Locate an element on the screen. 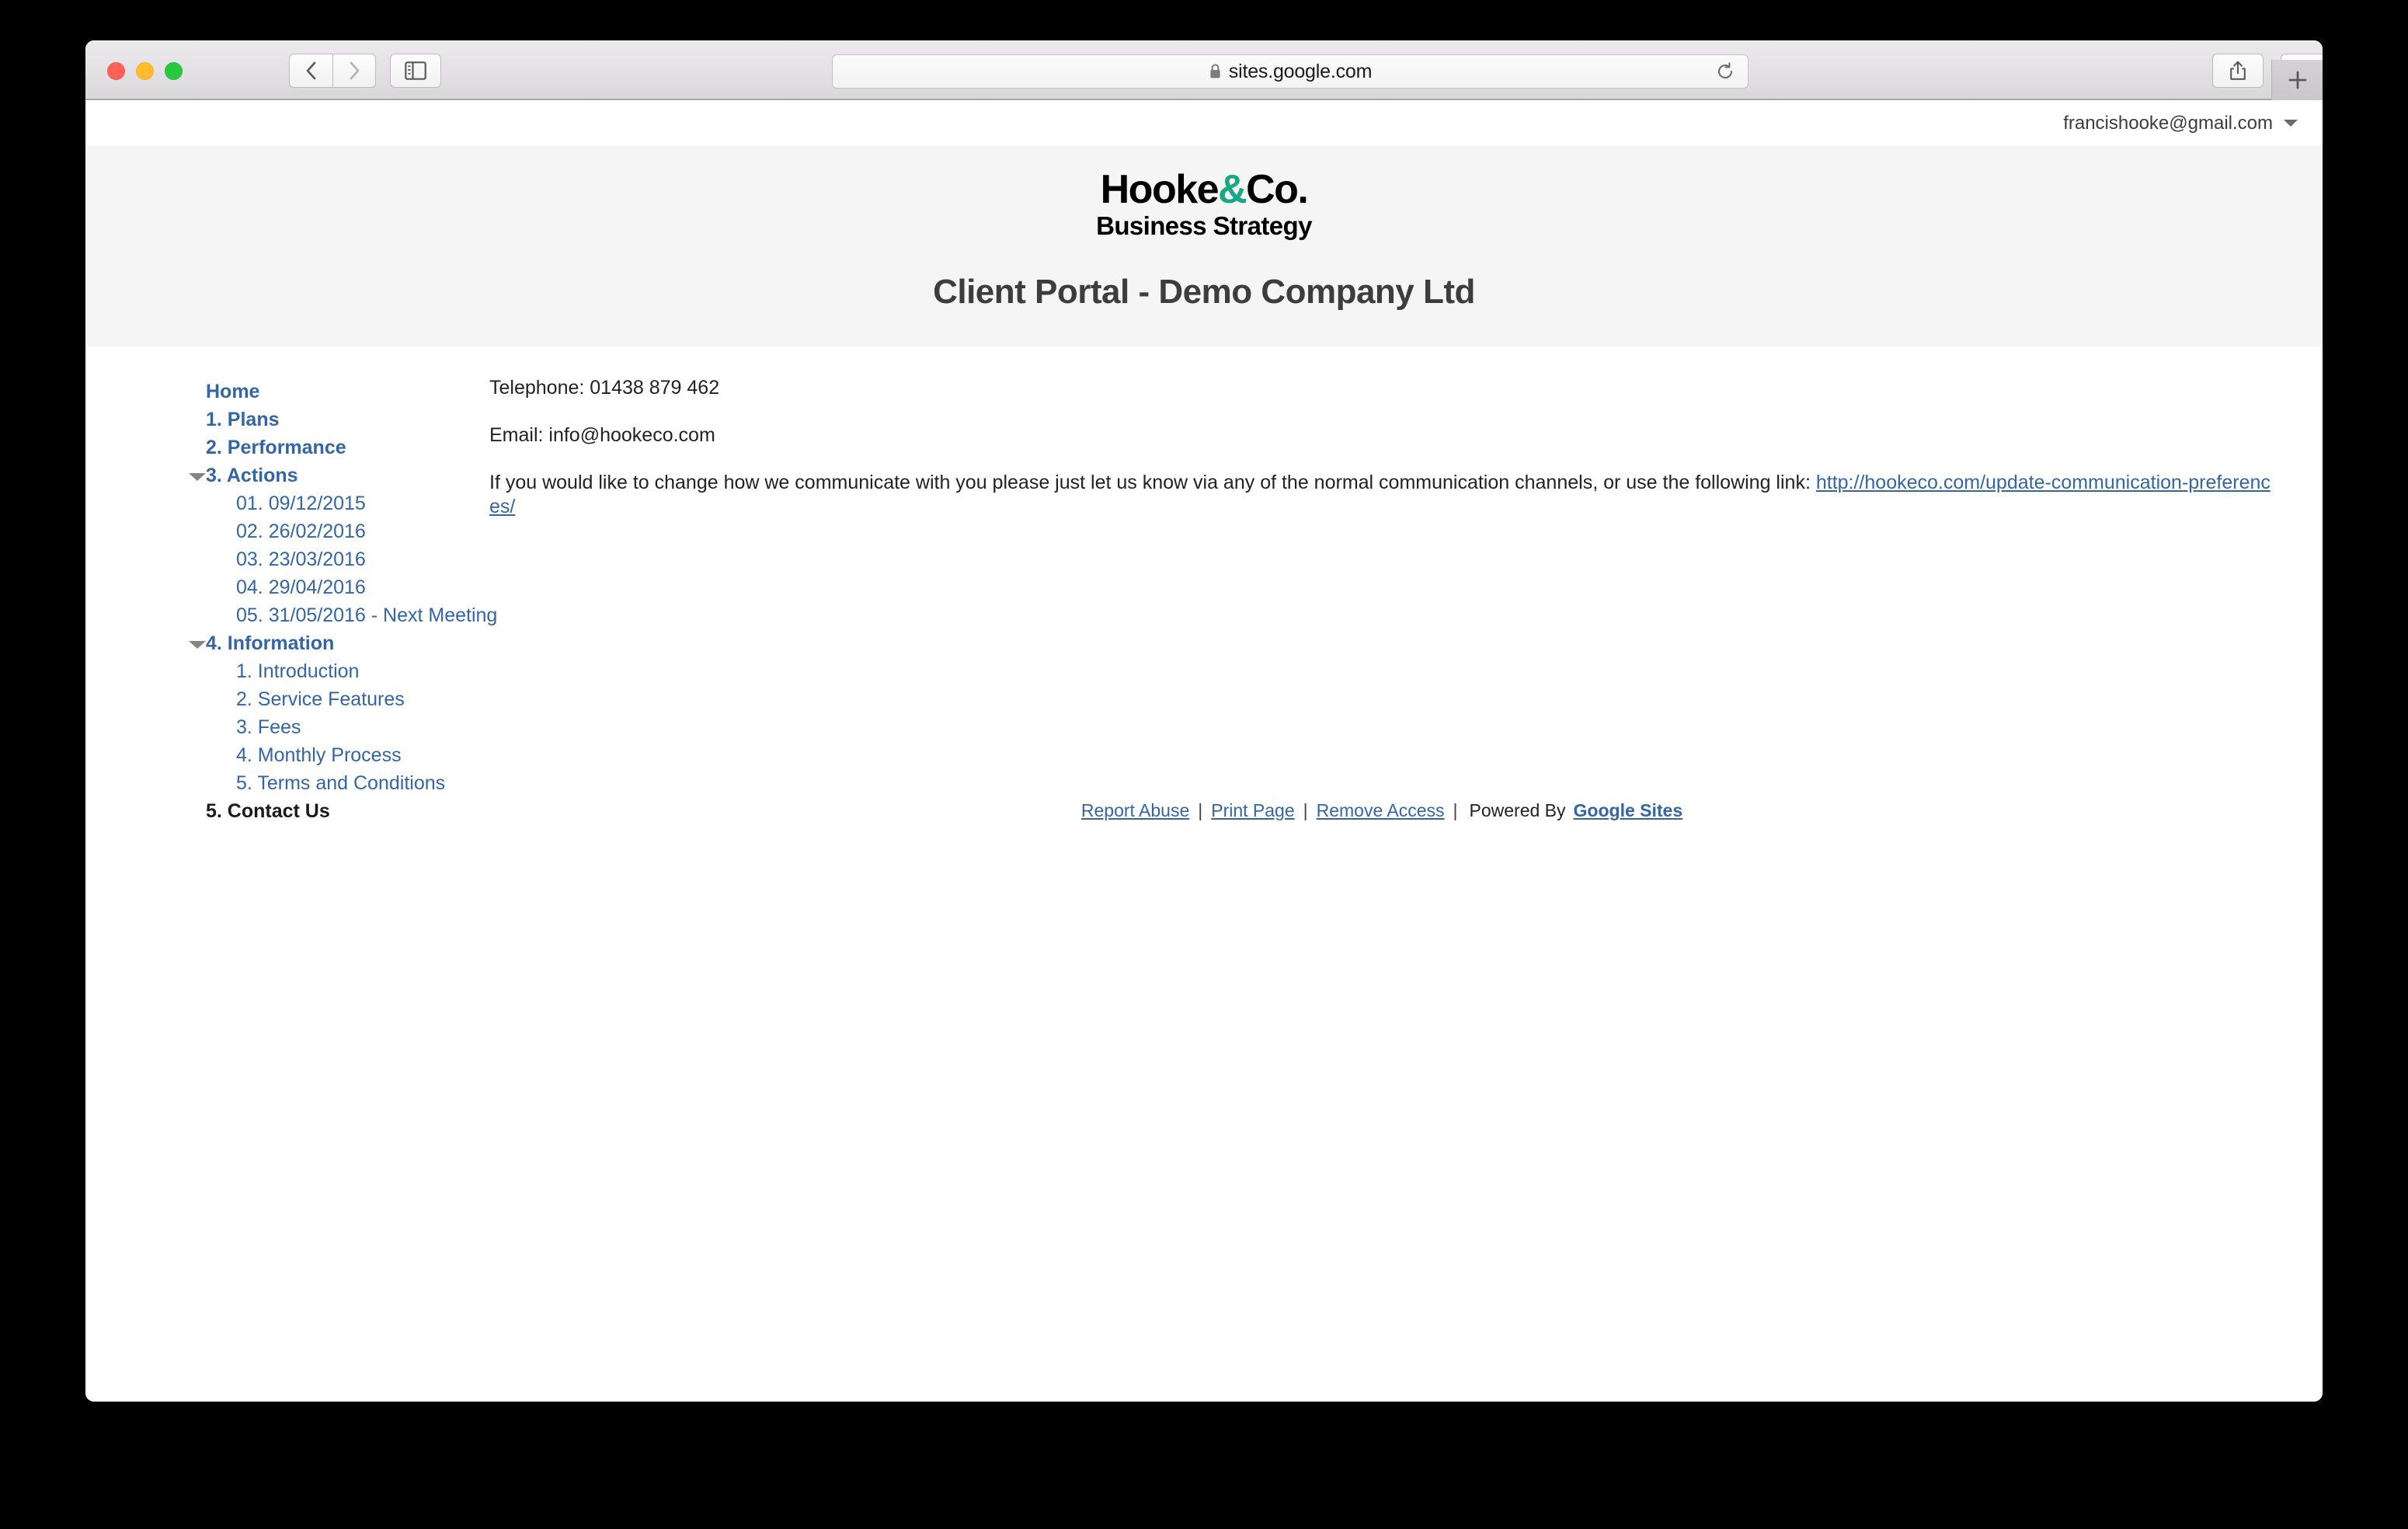 The height and width of the screenshot is (1529, 2408). sidebar-item-label: 05. 31/05/2016 - Next Meeting is located at coordinates (367, 615).